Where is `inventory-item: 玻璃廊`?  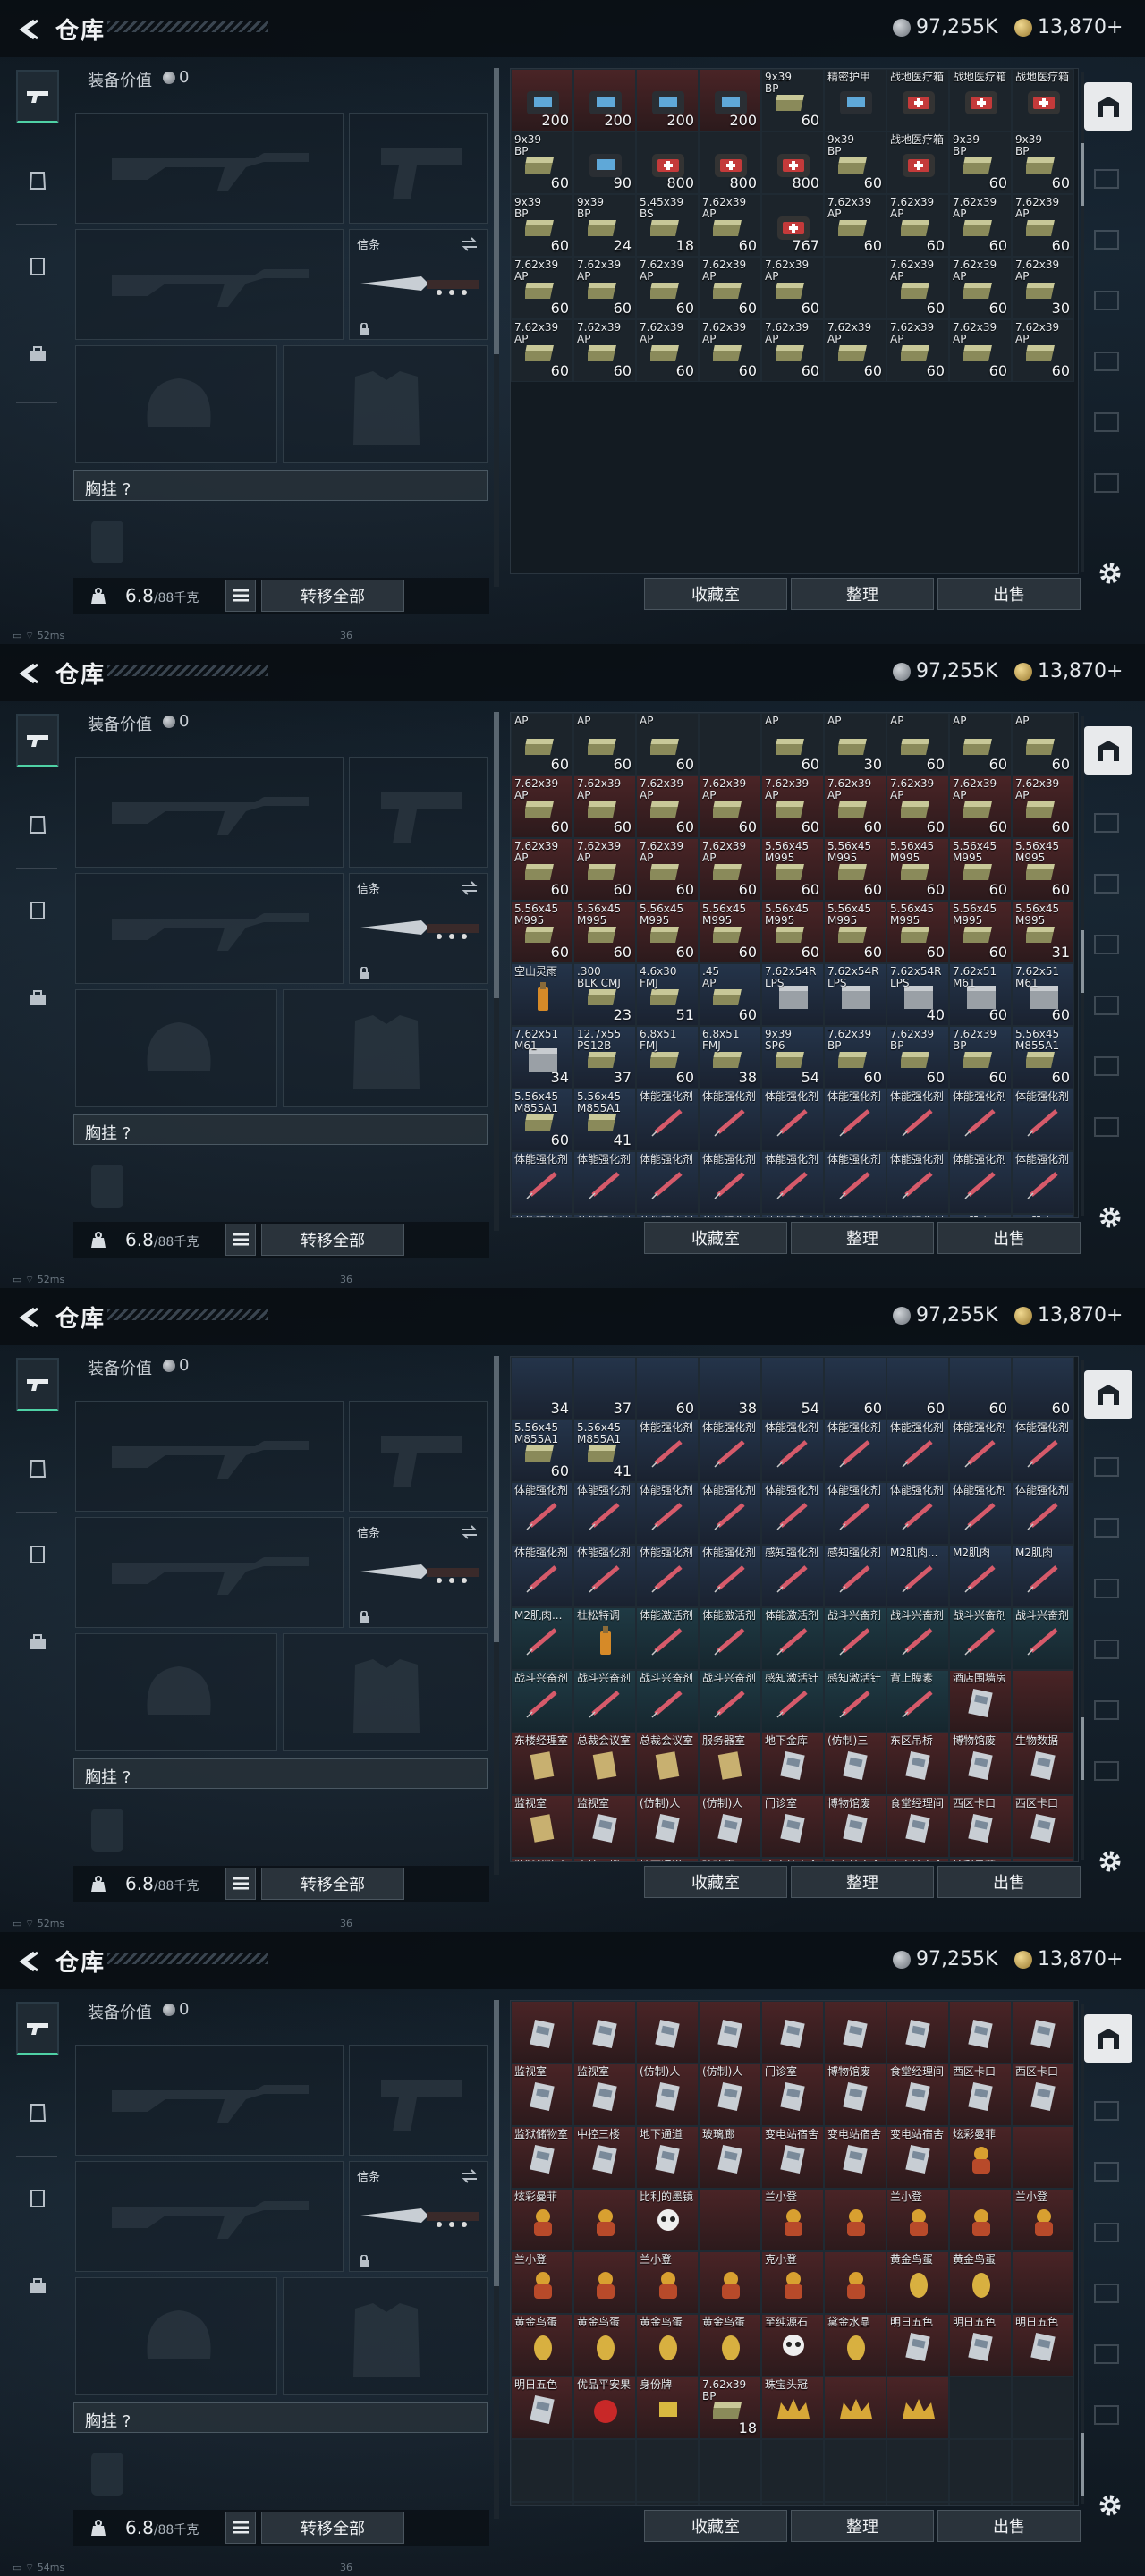
inventory-item: 玻璃廊 is located at coordinates (730, 2157).